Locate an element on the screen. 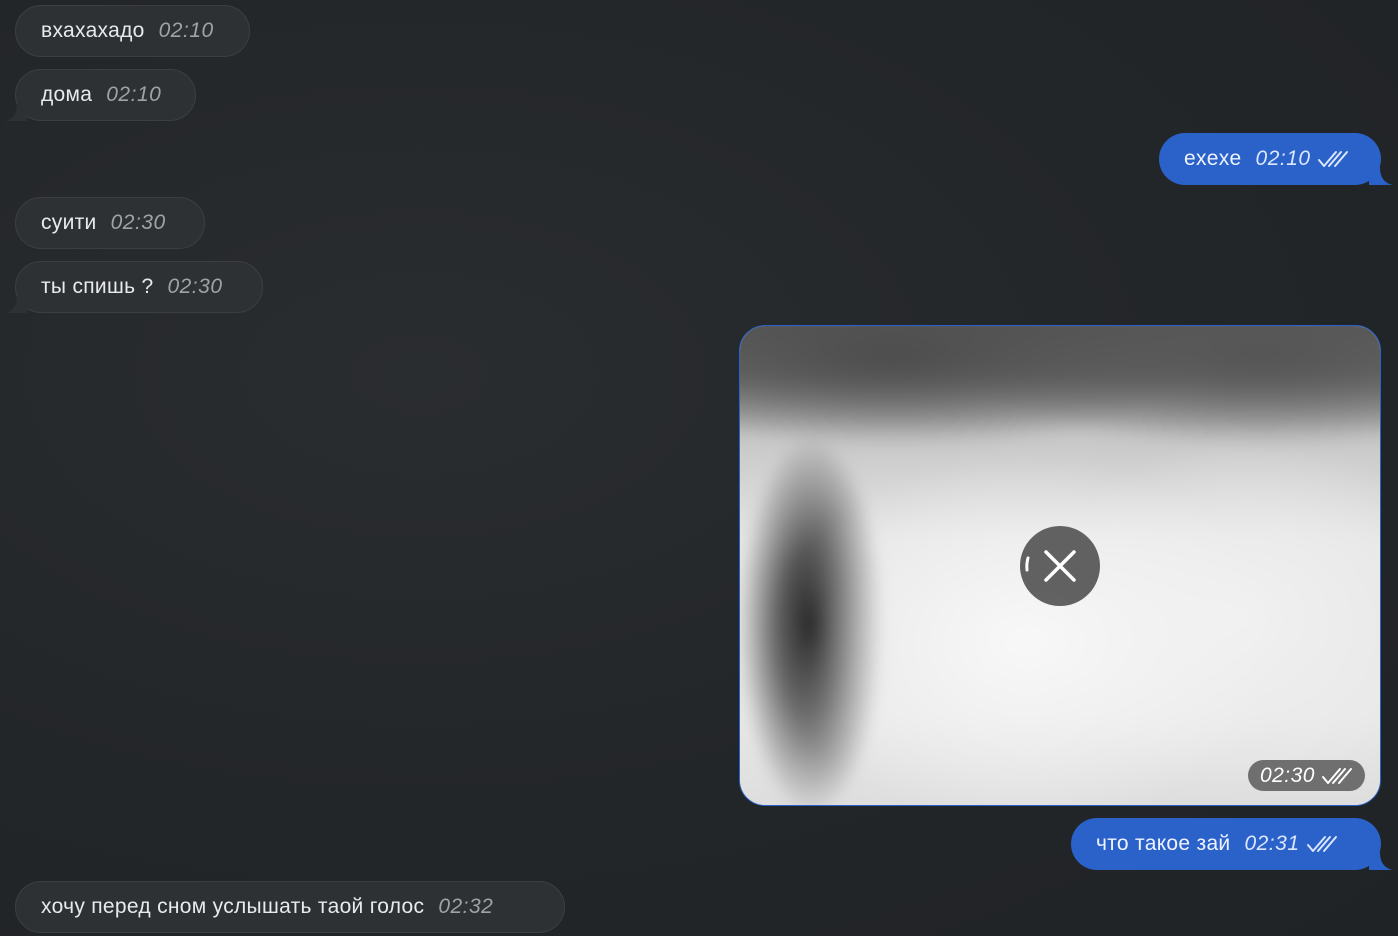  outgoing-message: exexe 02:10 is located at coordinates (1276, 159).